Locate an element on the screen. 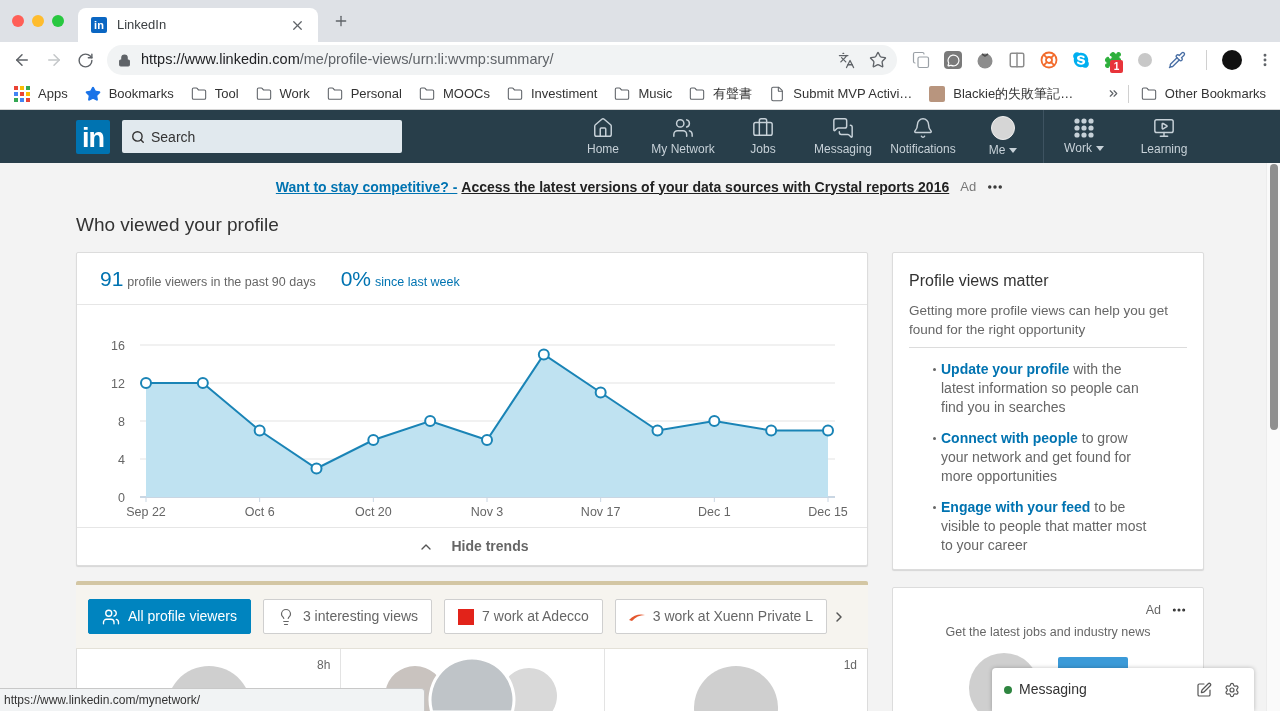 The height and width of the screenshot is (711, 1280). eyedropper-icon is located at coordinates (1177, 60).